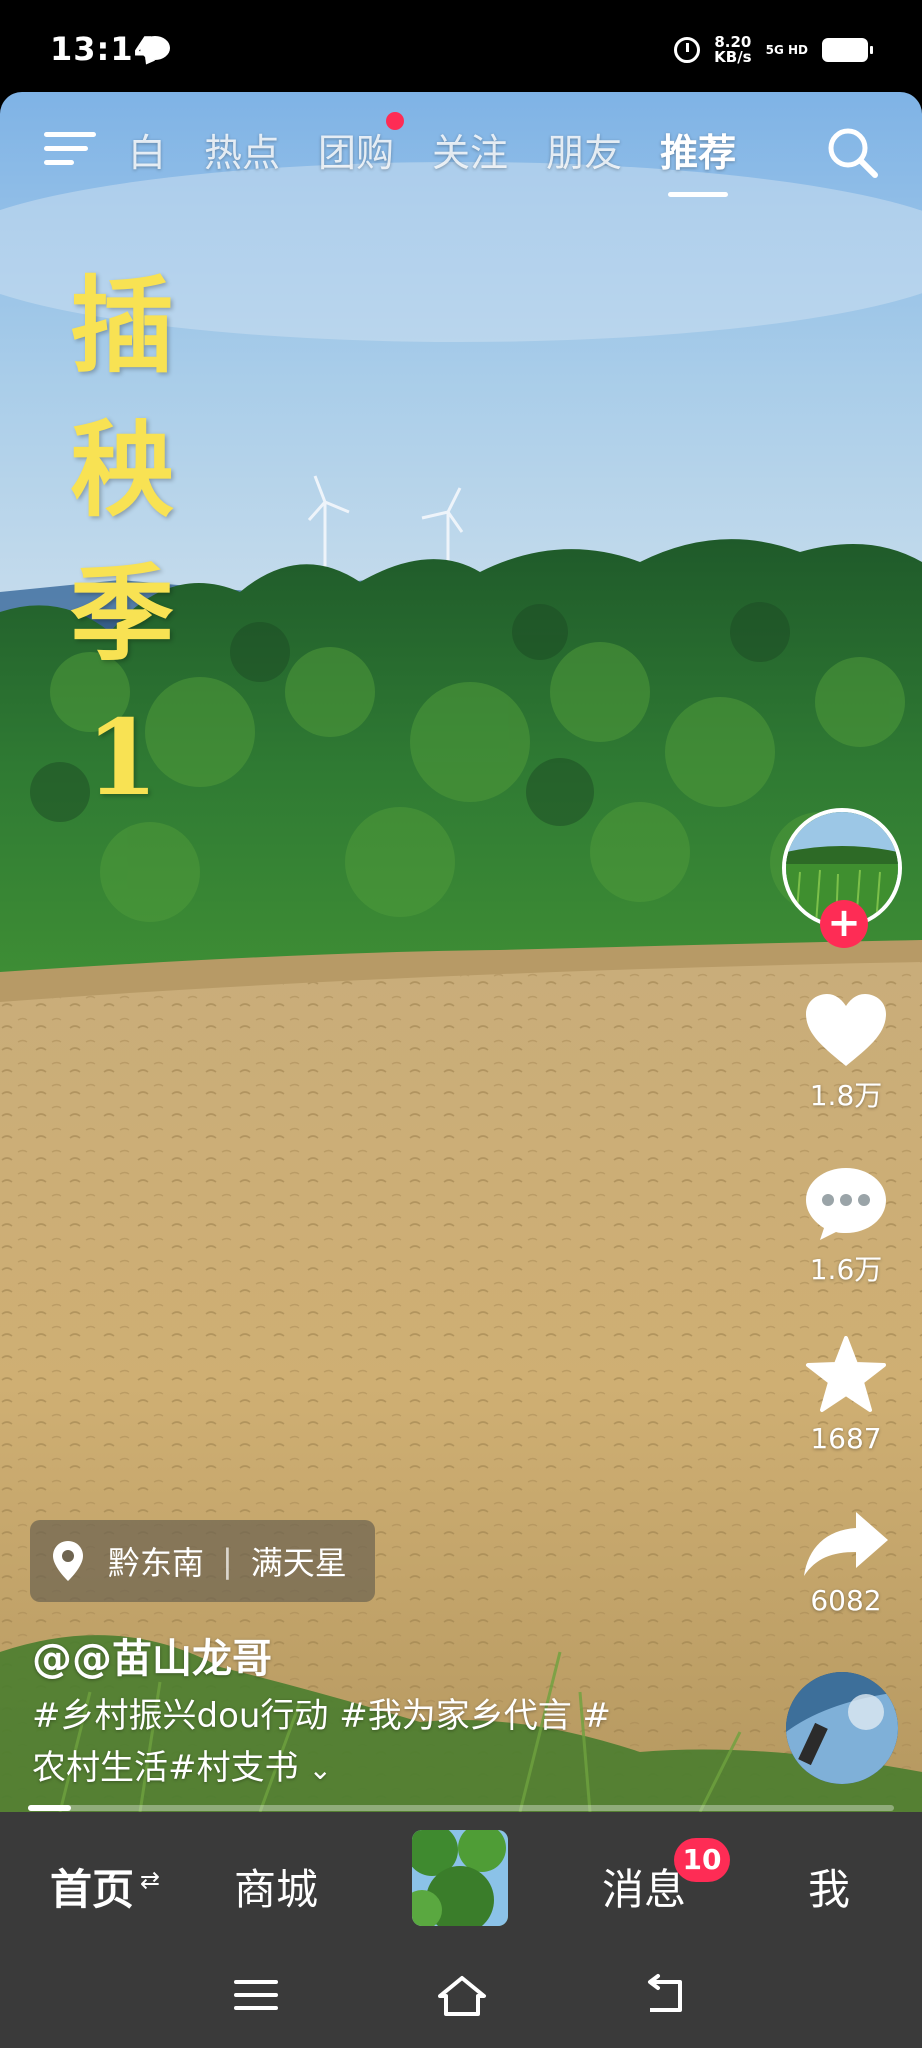  Describe the element at coordinates (846, 1204) in the screenshot. I see `comment-icon` at that location.